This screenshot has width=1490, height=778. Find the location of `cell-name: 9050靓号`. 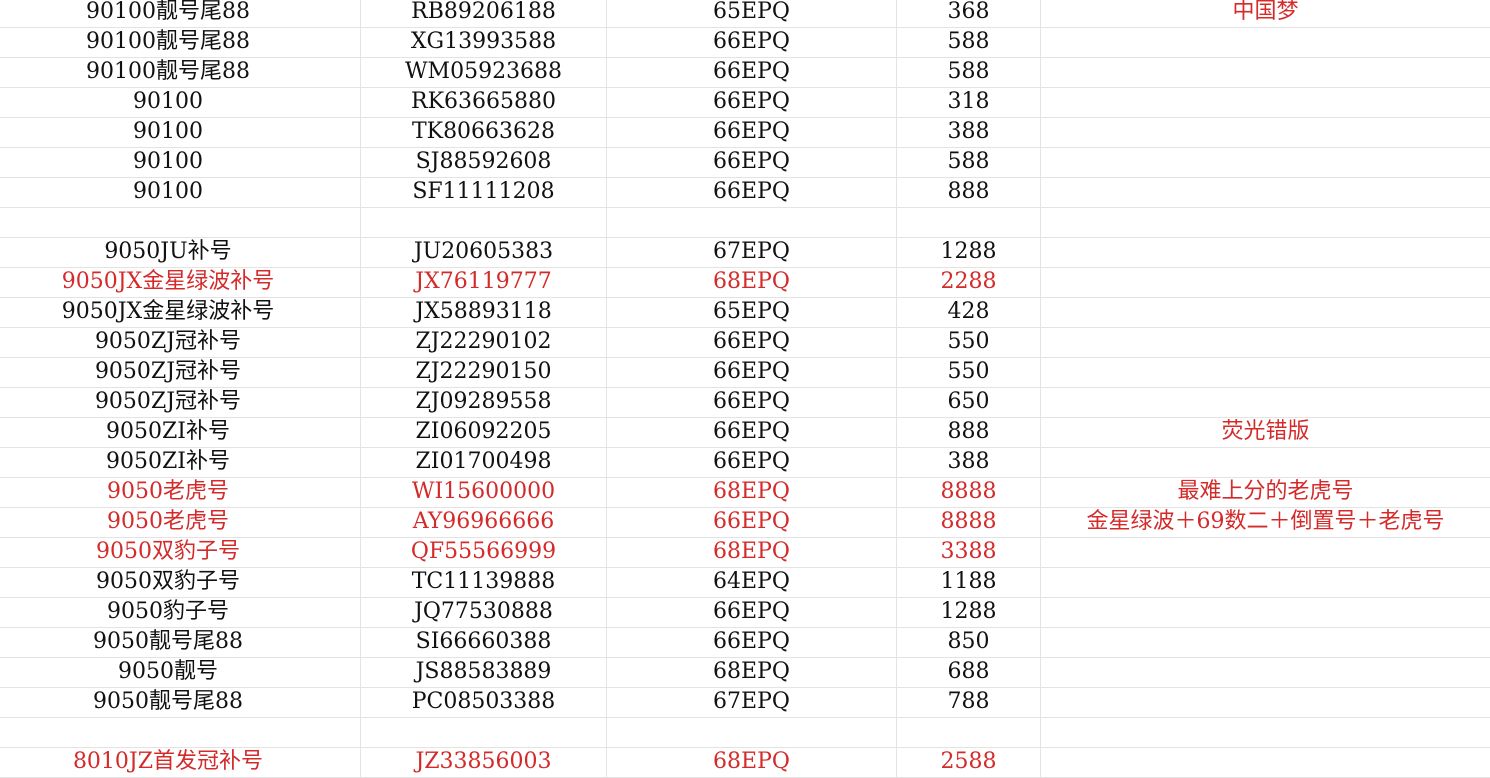

cell-name: 9050靓号 is located at coordinates (168, 673).